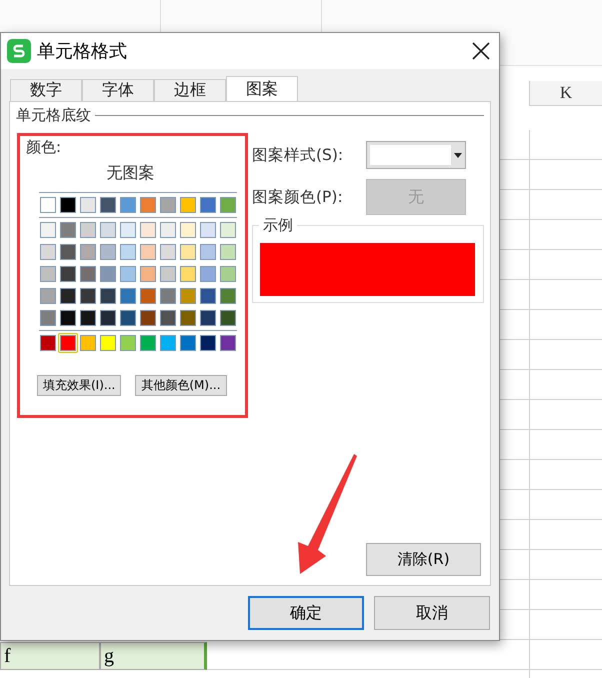 The height and width of the screenshot is (678, 602). Describe the element at coordinates (306, 613) in the screenshot. I see `ok-button: 确定` at that location.